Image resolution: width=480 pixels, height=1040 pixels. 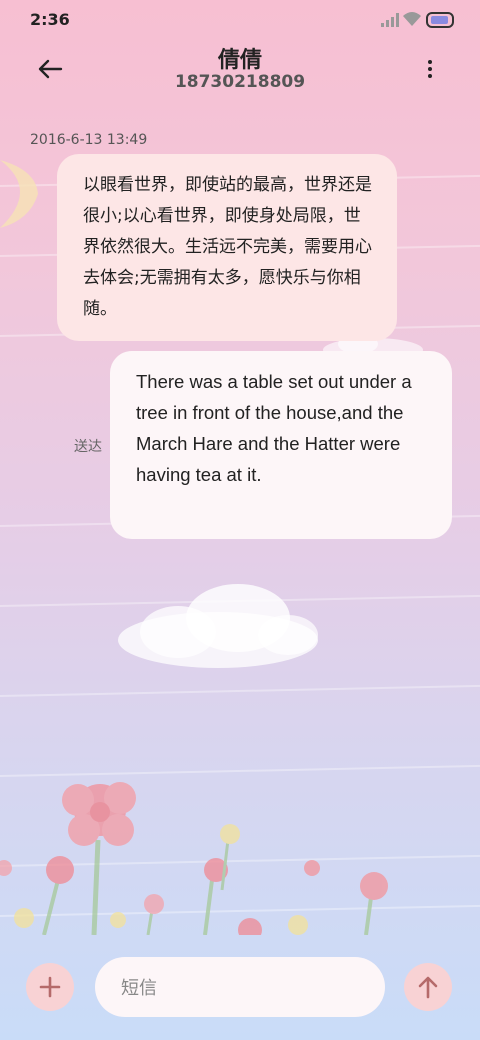 I want to click on moon-decoration, so click(x=19, y=194).